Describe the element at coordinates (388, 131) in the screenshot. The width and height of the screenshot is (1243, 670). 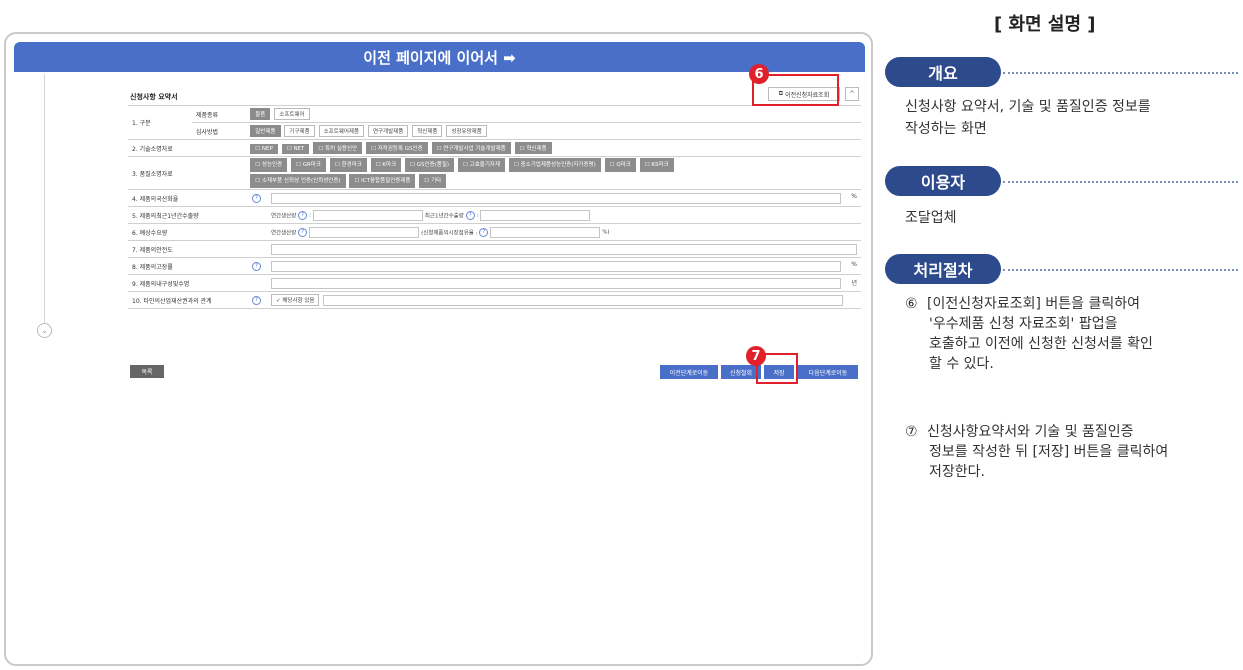
I see `review-option: 연구개발제품` at that location.